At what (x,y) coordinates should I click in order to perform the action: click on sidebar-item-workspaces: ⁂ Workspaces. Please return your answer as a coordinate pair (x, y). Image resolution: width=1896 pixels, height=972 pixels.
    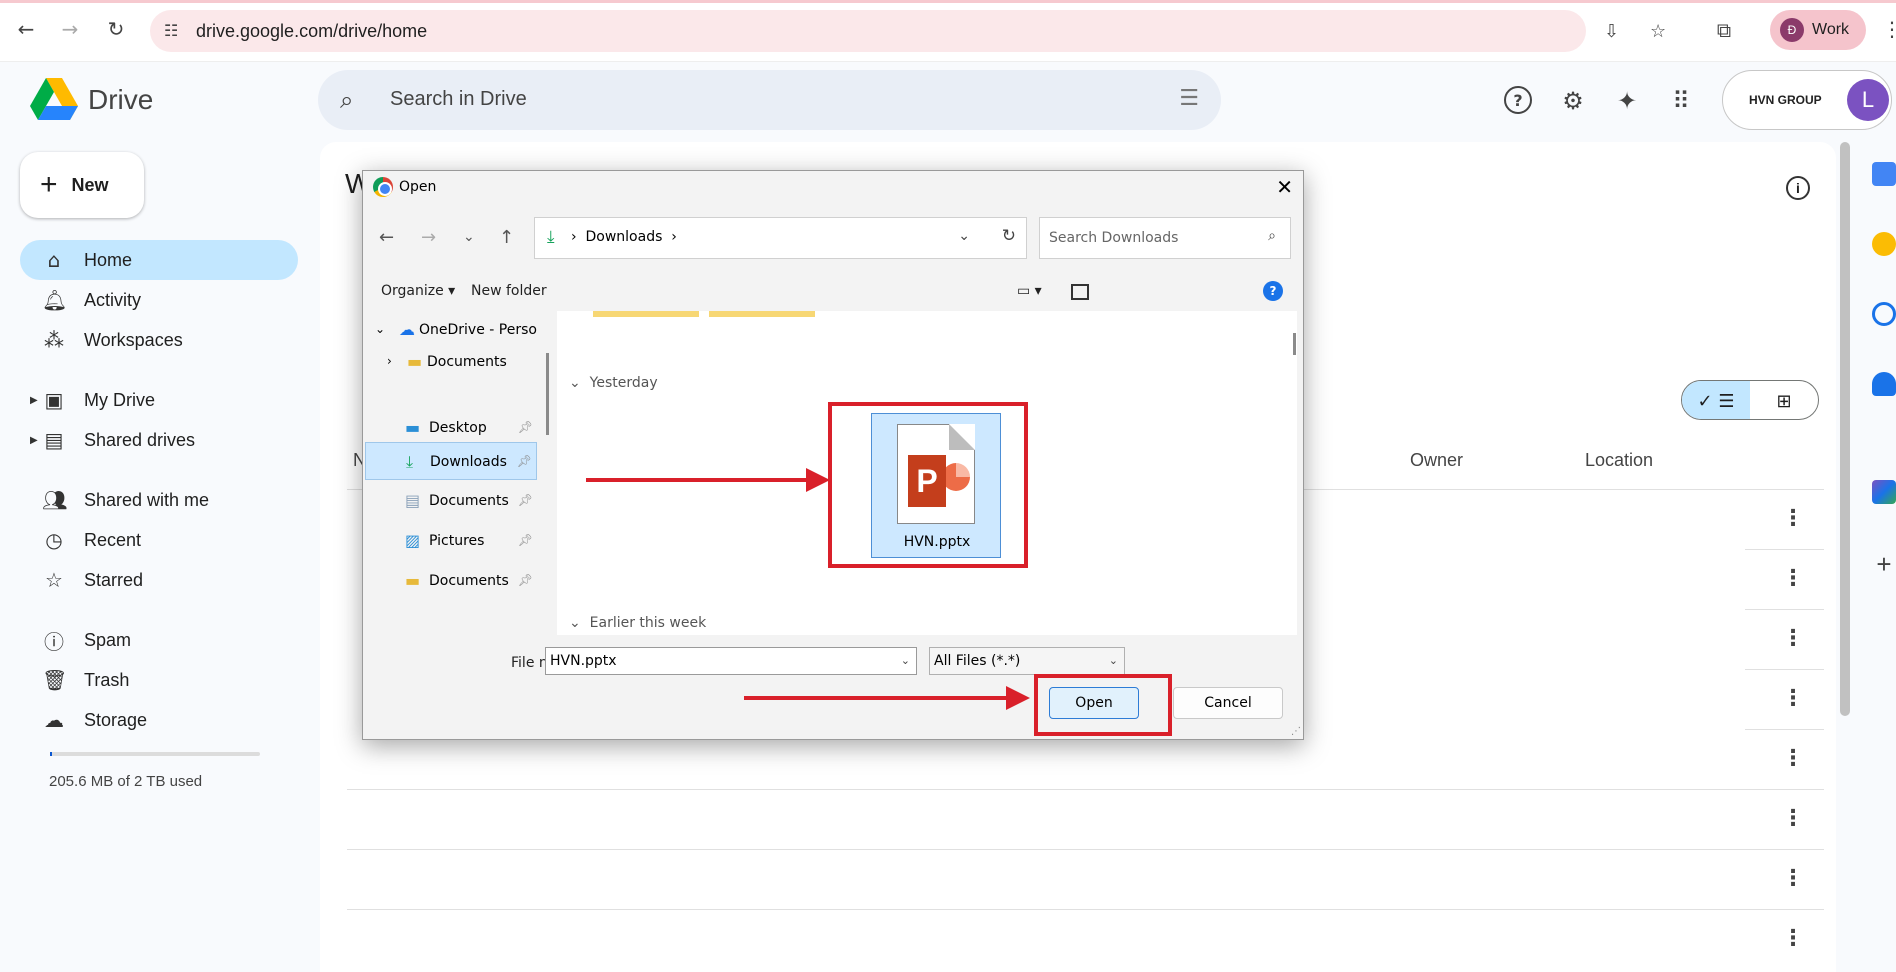
    Looking at the image, I should click on (159, 340).